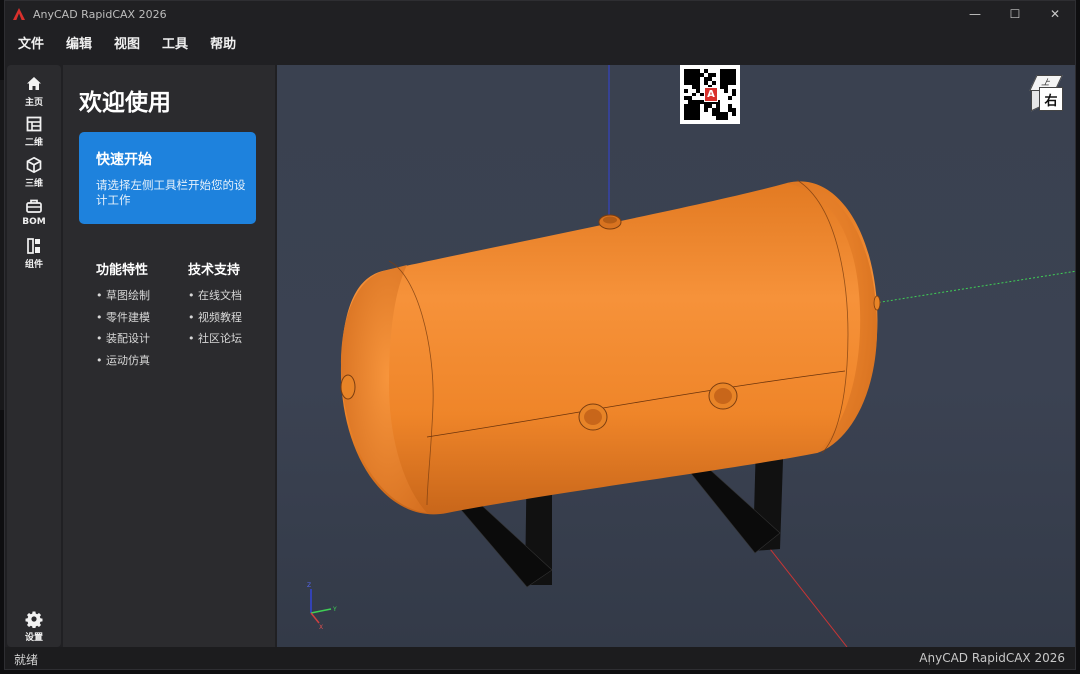 This screenshot has height=674, width=1080. Describe the element at coordinates (34, 206) in the screenshot. I see `bom-icon` at that location.